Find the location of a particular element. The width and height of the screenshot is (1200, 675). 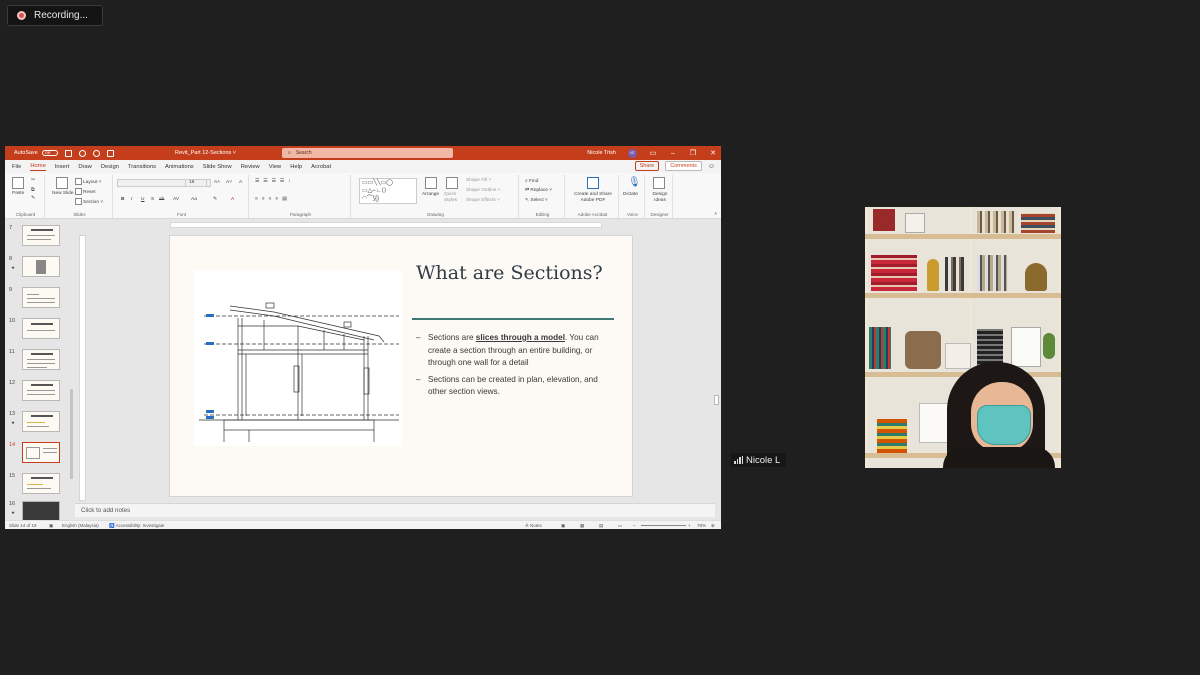

paste-button: Paste is located at coordinates (18, 193).